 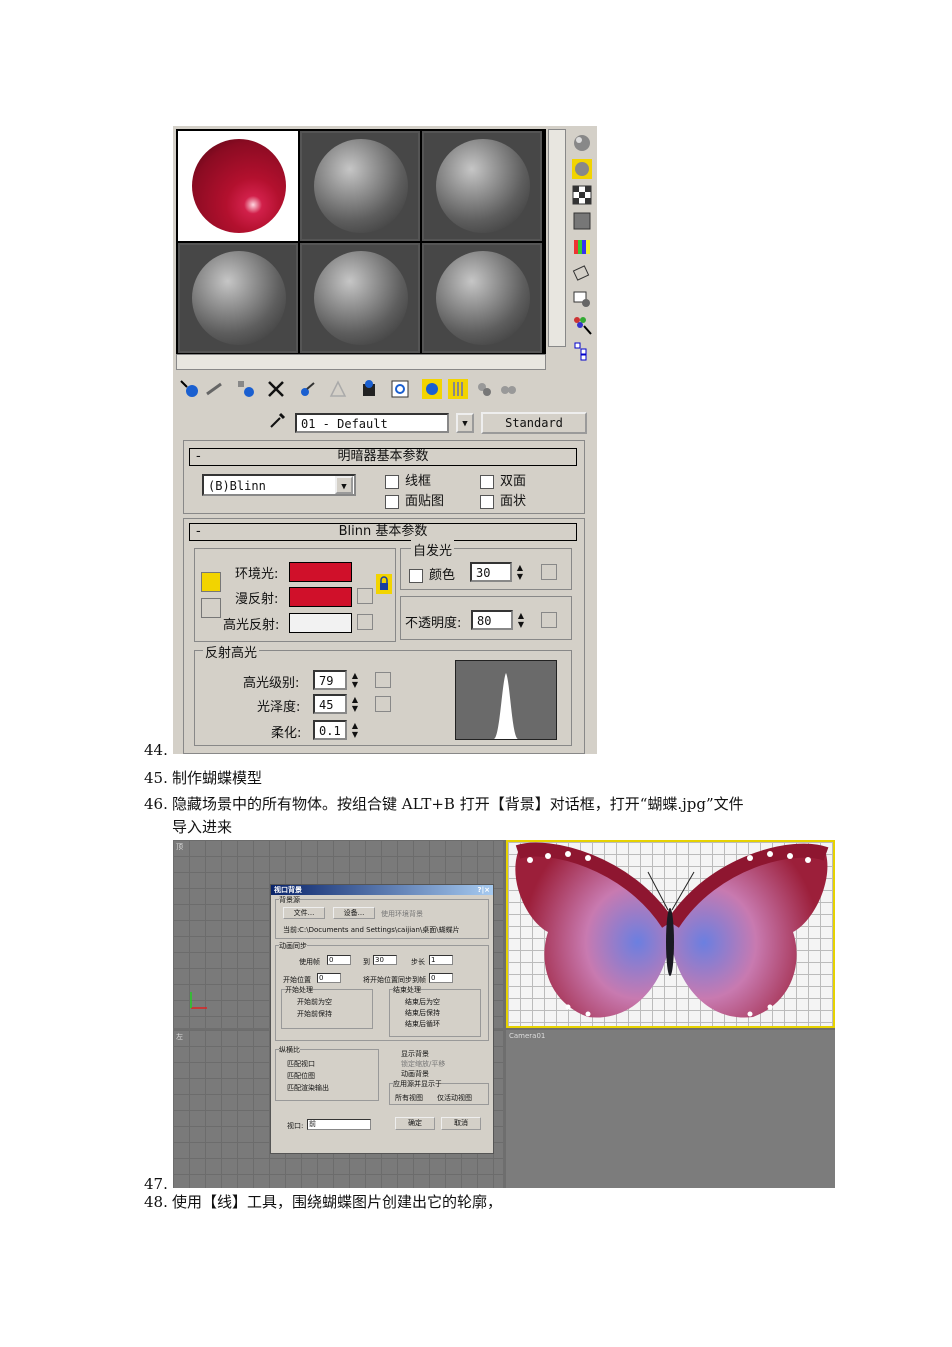 What do you see at coordinates (506, 700) in the screenshot?
I see `highlight-curve-graph` at bounding box center [506, 700].